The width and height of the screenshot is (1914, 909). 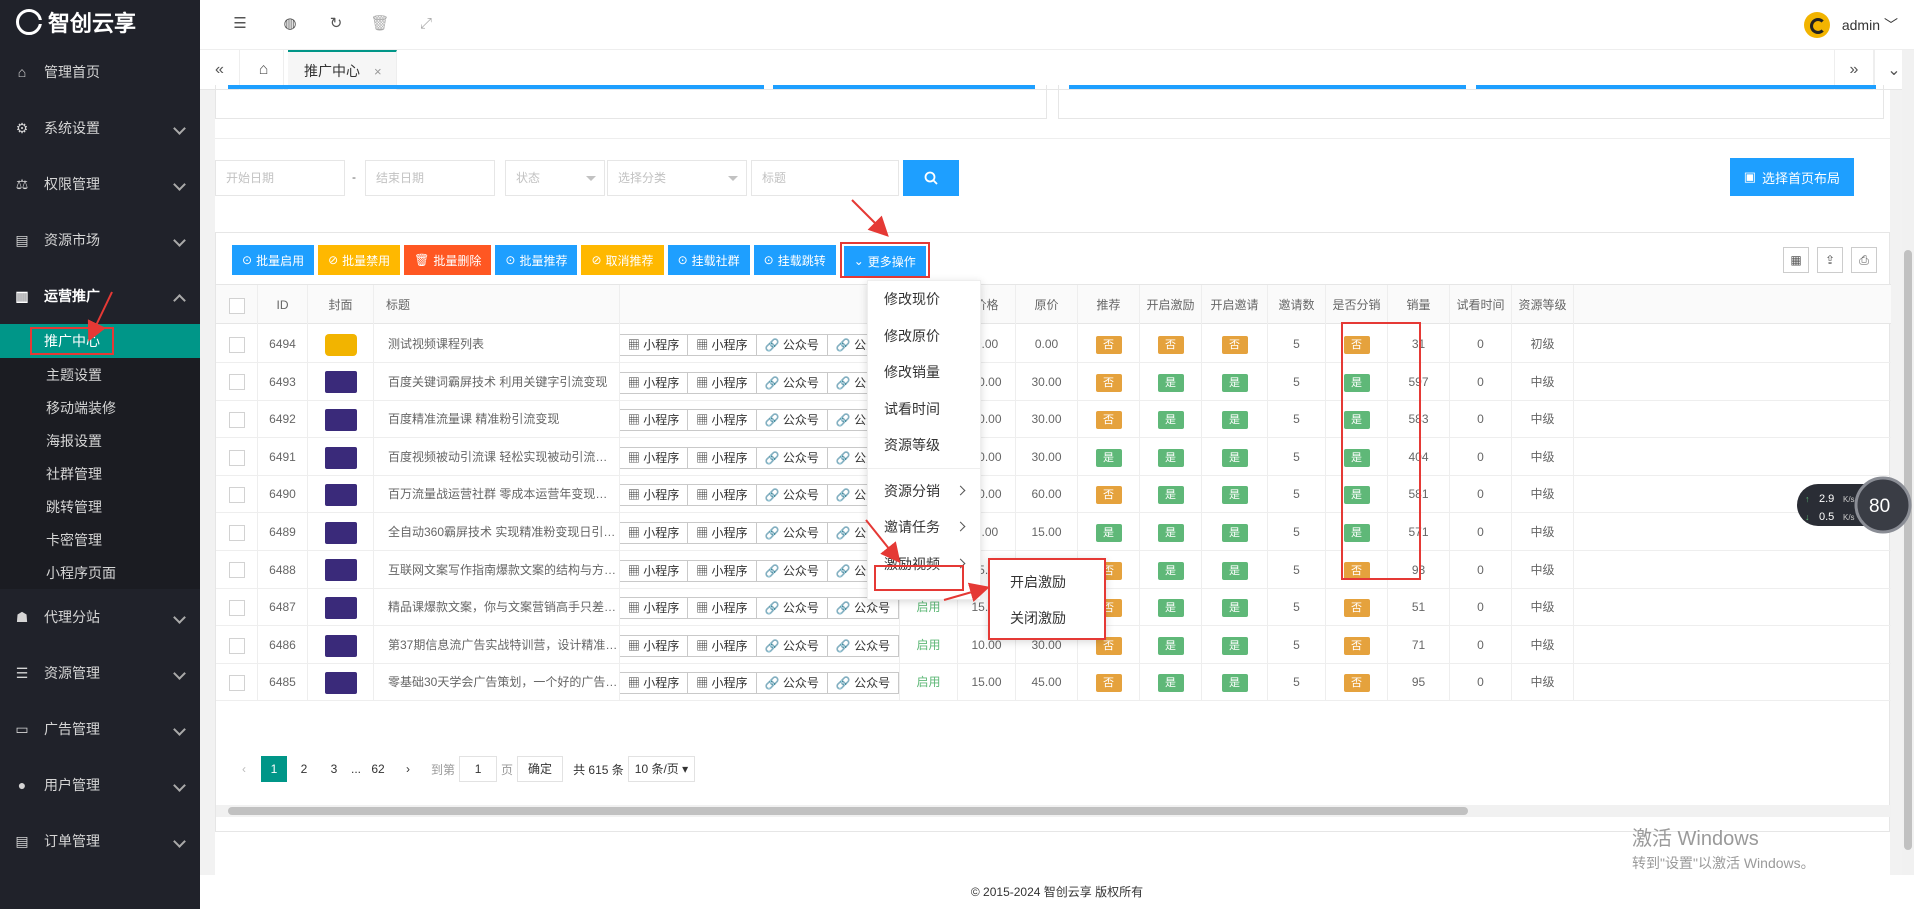 I want to click on speed-up: 2.9, so click(x=1826, y=499).